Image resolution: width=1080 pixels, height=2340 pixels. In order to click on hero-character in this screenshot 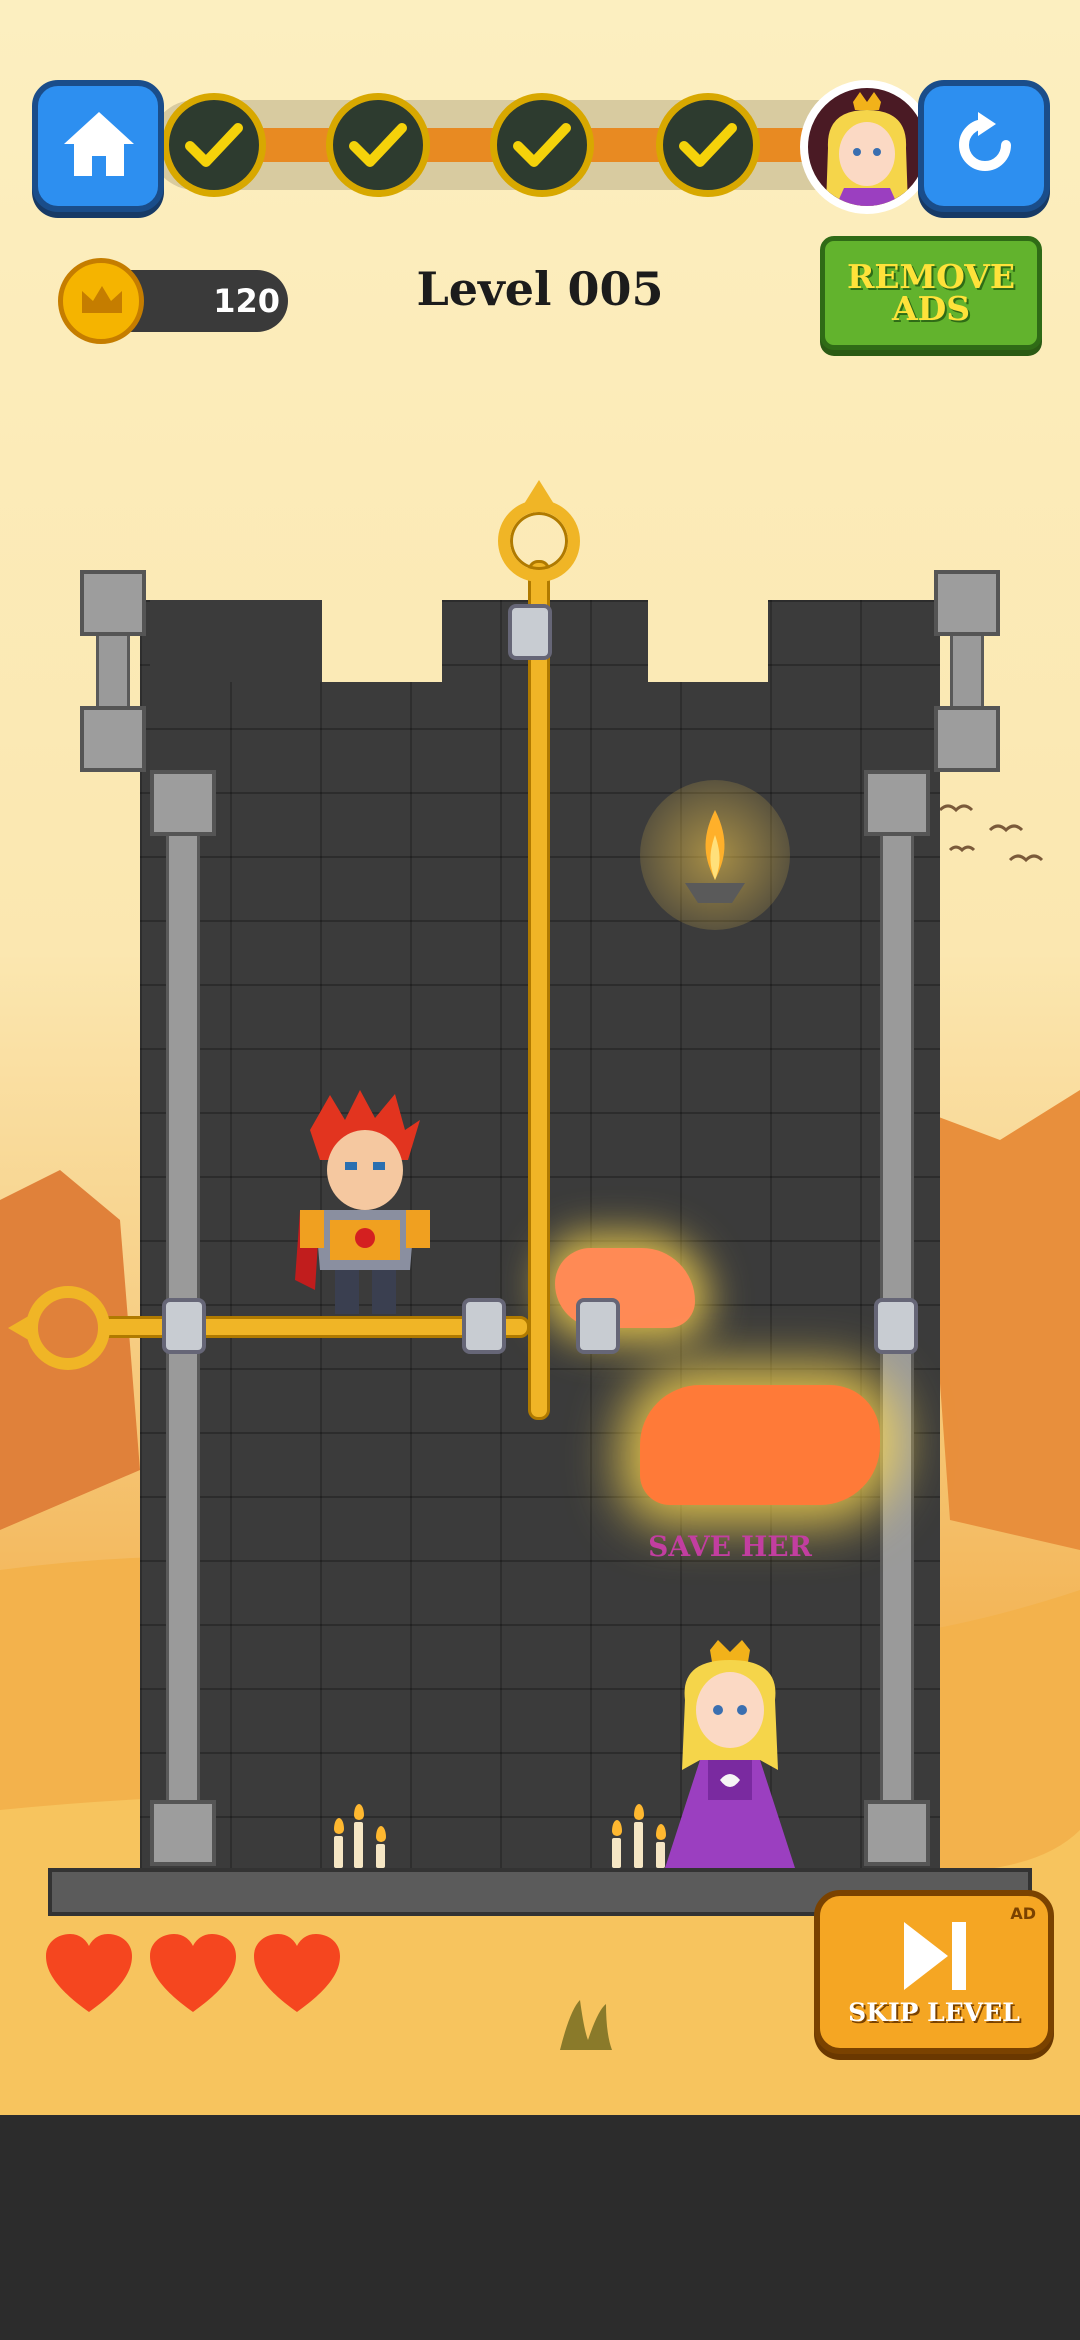, I will do `click(362, 1202)`.